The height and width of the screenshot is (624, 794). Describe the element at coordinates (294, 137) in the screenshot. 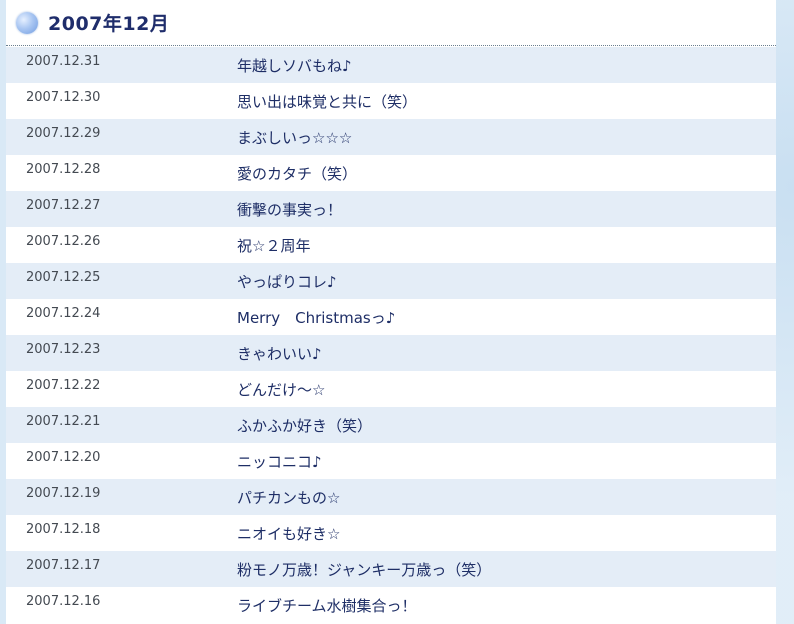

I see `entry-title-link: まぶしいっ☆☆☆` at that location.